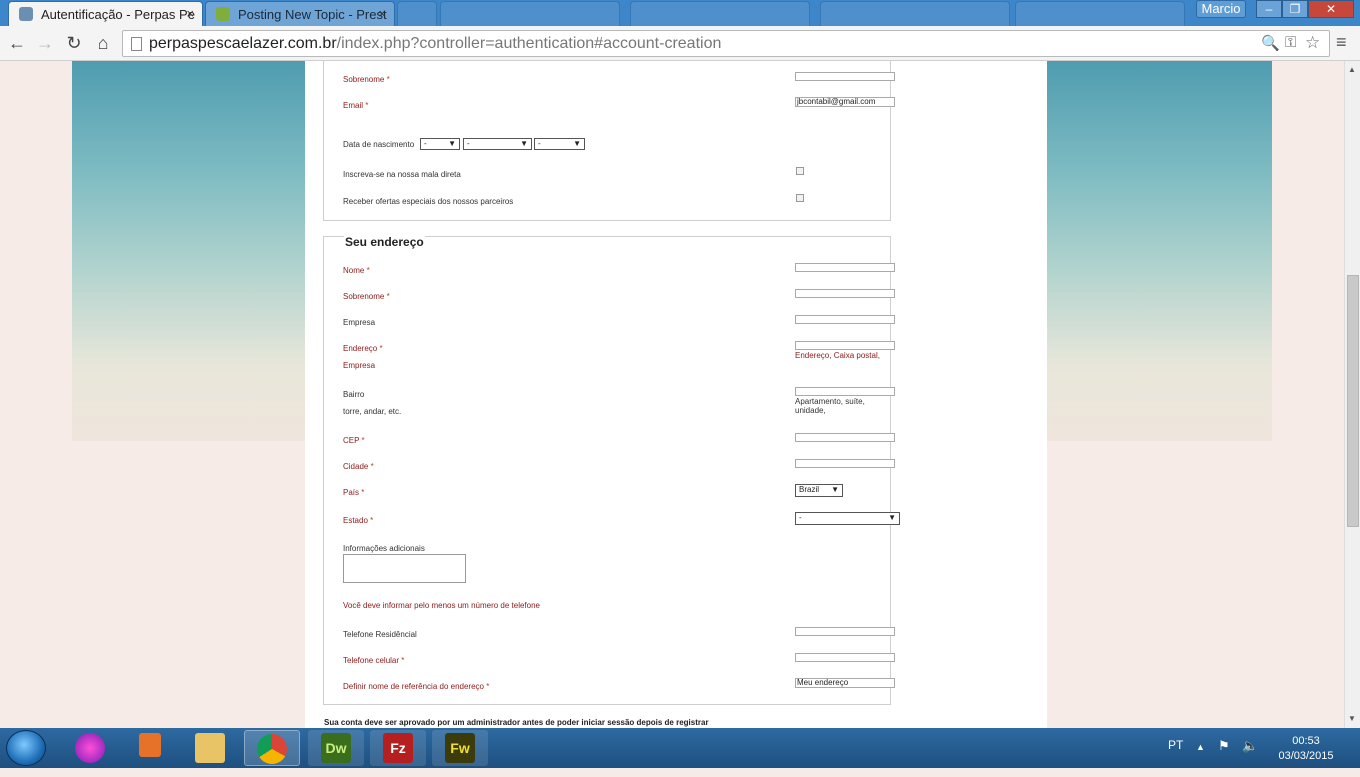 The width and height of the screenshot is (1360, 777). I want to click on country-label: País, so click(353, 492).